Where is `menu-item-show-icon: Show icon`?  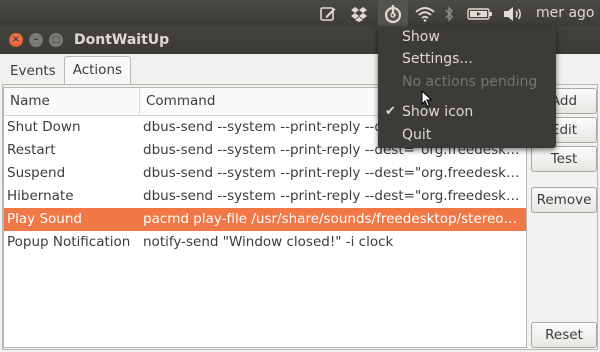 menu-item-show-icon: Show icon is located at coordinates (437, 112).